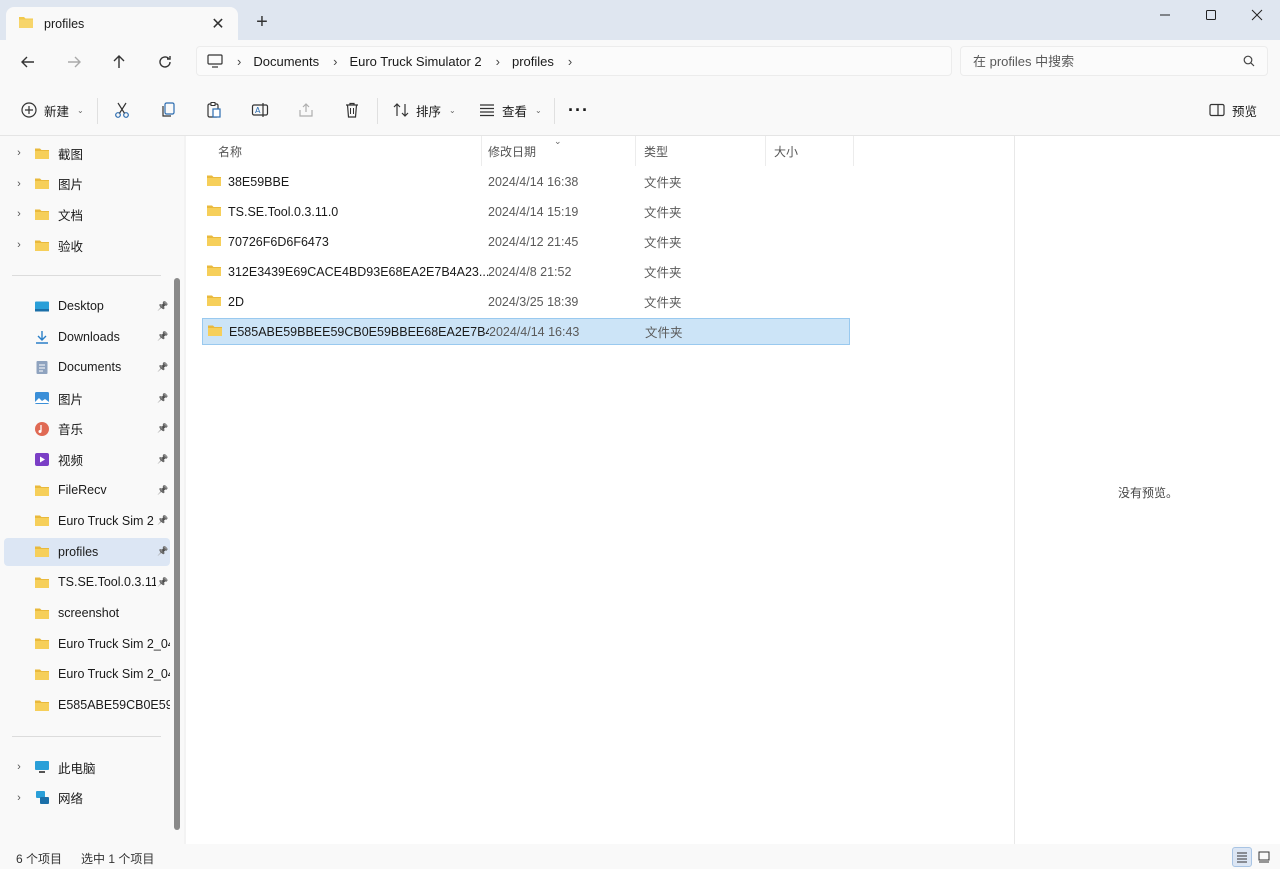  I want to click on tab-profiles: profiles ✕, so click(122, 23).